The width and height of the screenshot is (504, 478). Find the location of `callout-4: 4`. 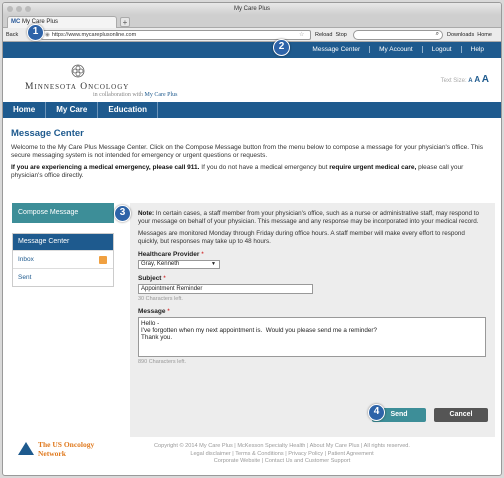

callout-4: 4 is located at coordinates (376, 412).